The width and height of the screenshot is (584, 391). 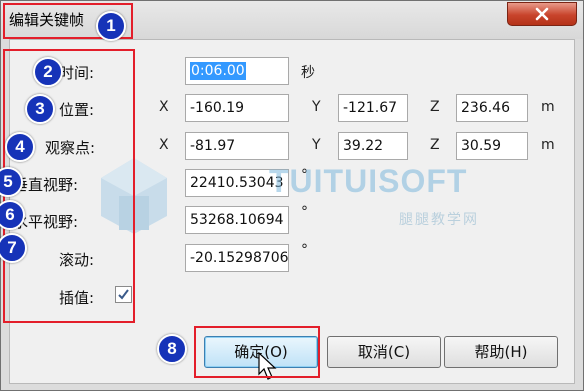 What do you see at coordinates (304, 175) in the screenshot?
I see `vertical-fov-unit: °` at bounding box center [304, 175].